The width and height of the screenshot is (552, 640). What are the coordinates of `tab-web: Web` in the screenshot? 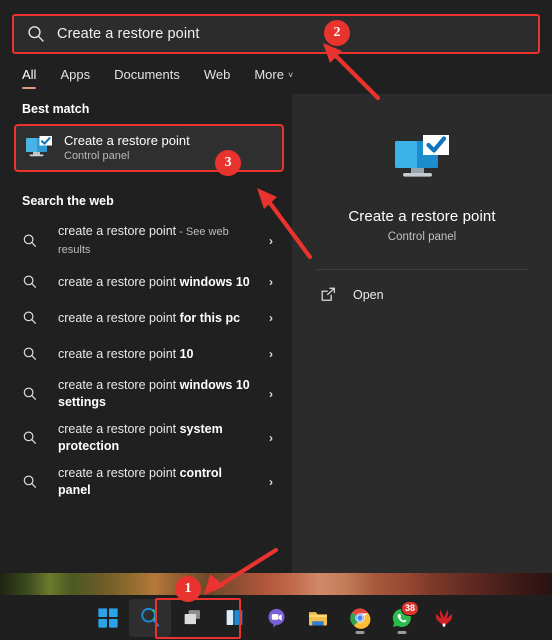 It's located at (217, 78).